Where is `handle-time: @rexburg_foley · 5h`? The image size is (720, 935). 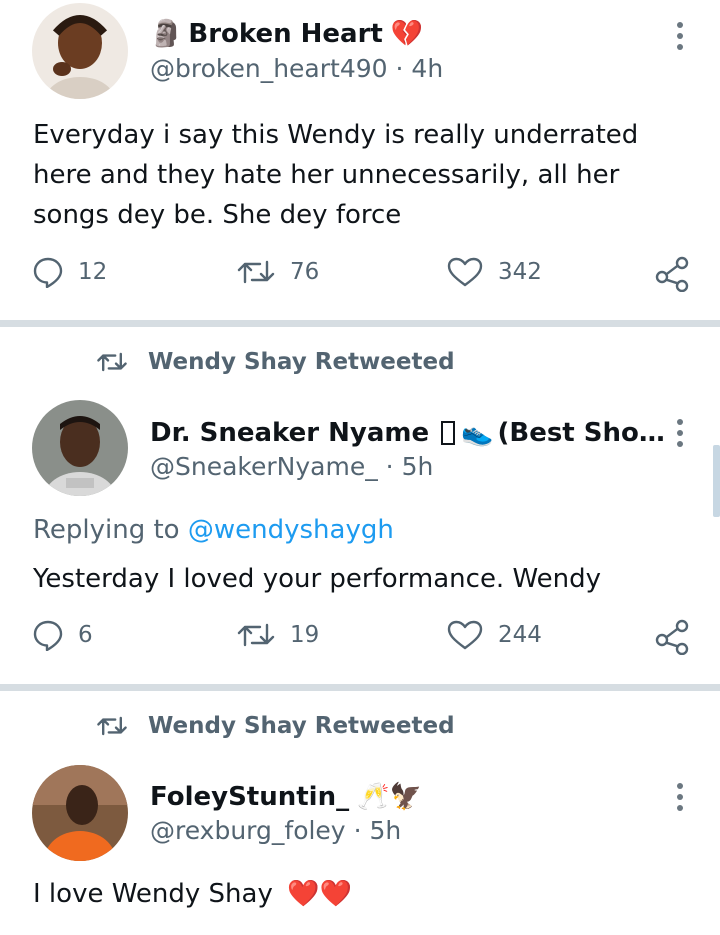
handle-time: @rexburg_foley · 5h is located at coordinates (275, 830).